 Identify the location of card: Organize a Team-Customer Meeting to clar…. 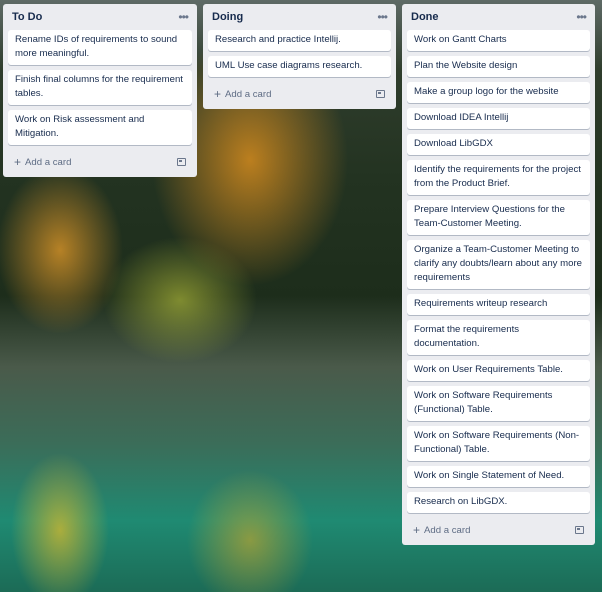
(498, 264).